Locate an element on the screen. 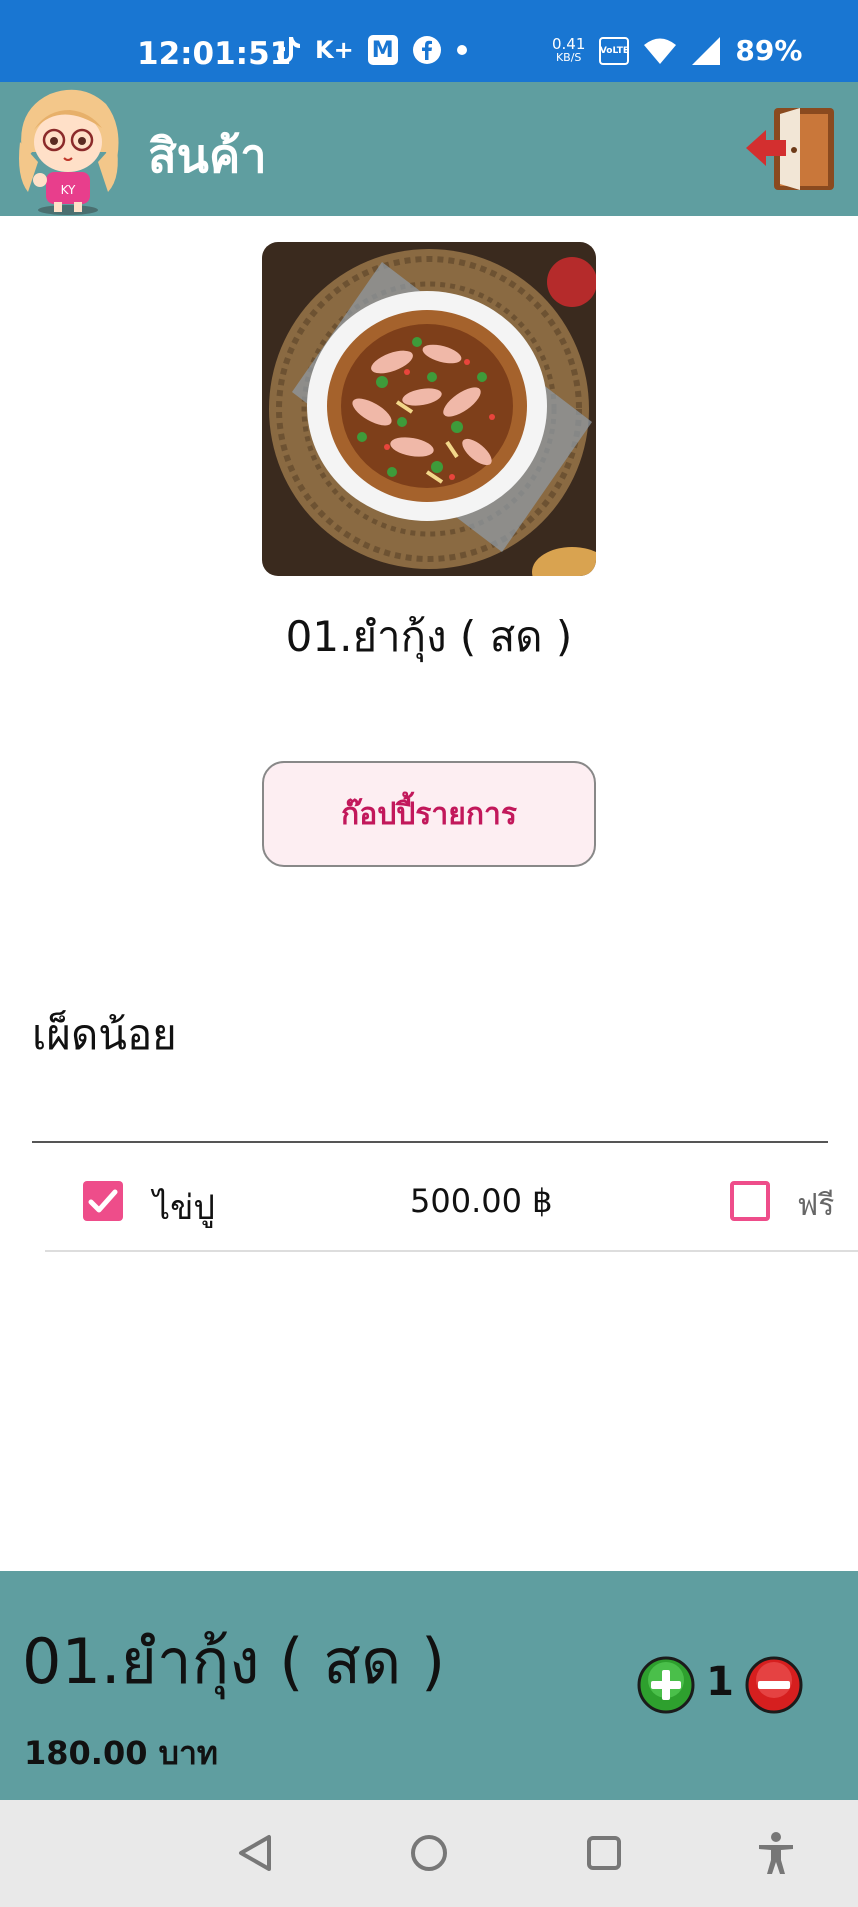 This screenshot has width=858, height=1907. copy-list-button-label: ก๊อปปี้รายการ is located at coordinates (429, 814).